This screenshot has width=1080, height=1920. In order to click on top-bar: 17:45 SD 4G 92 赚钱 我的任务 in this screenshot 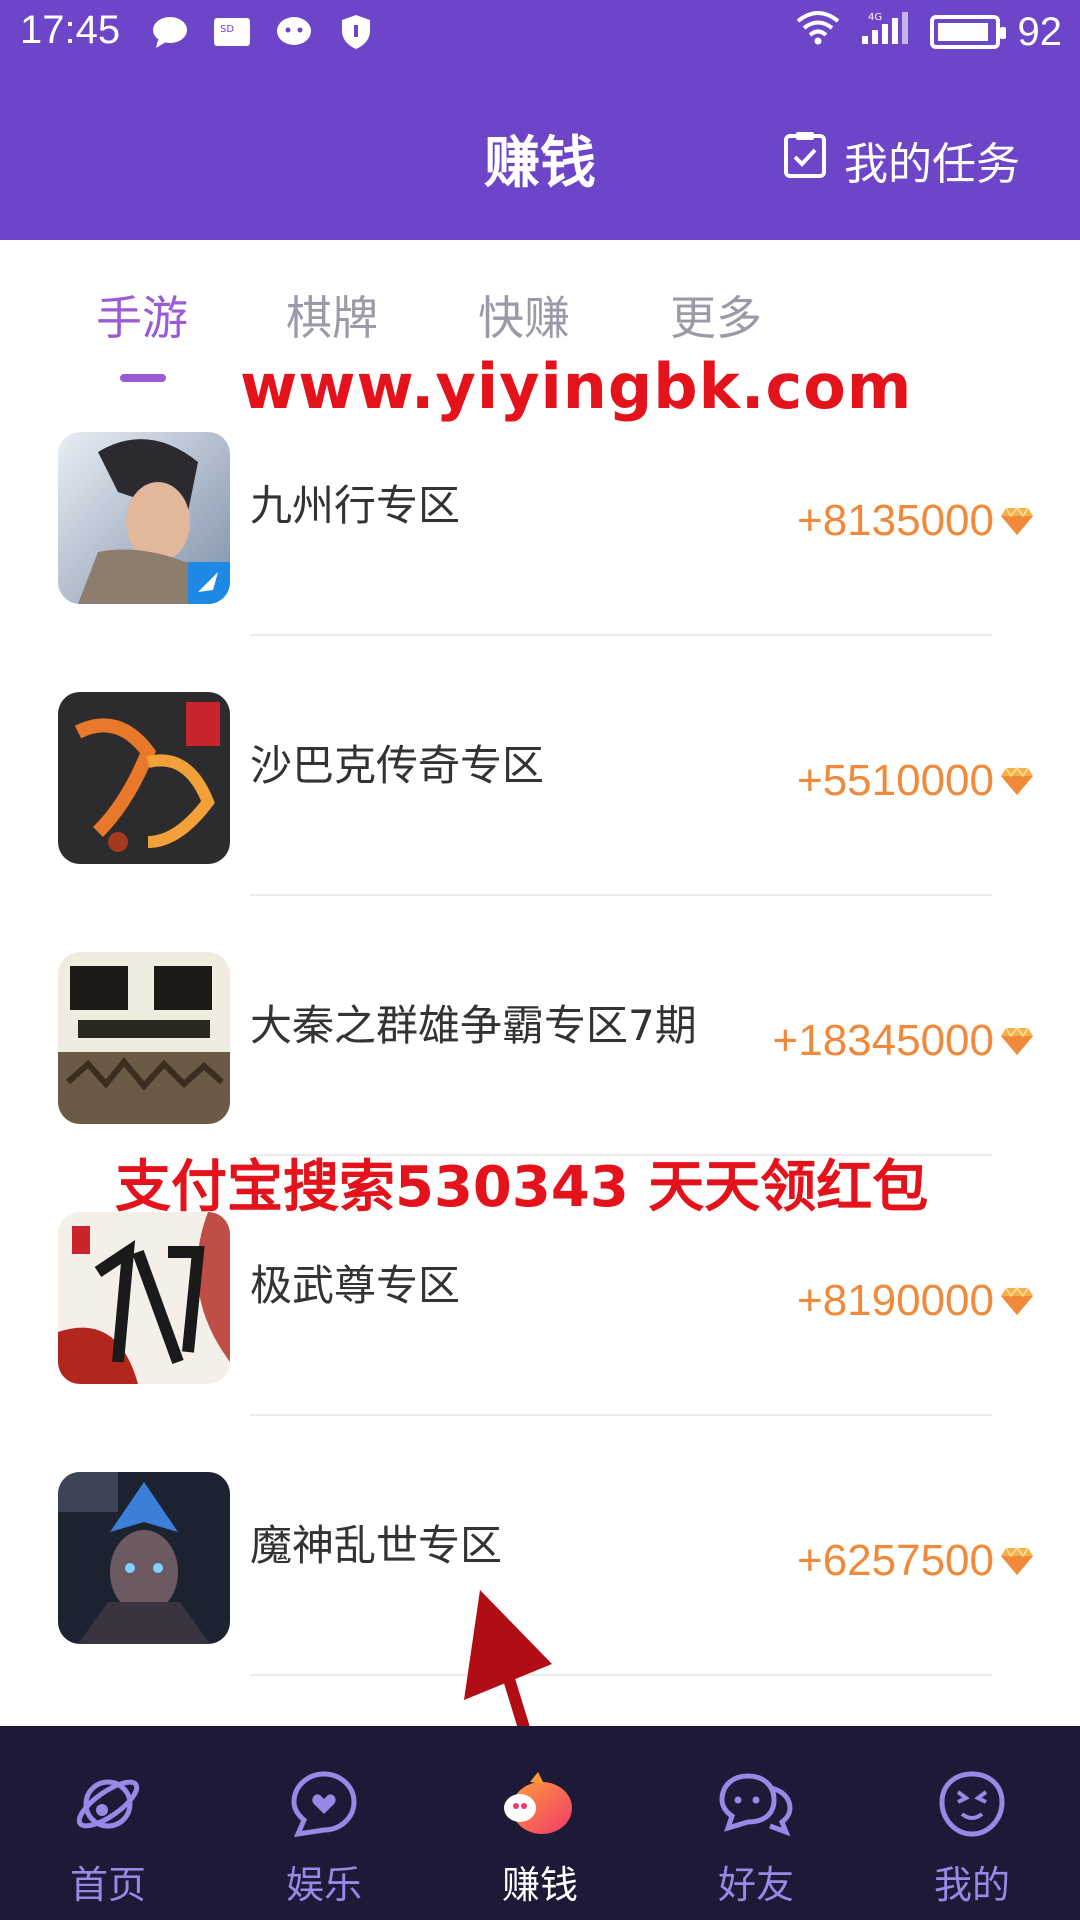, I will do `click(540, 120)`.